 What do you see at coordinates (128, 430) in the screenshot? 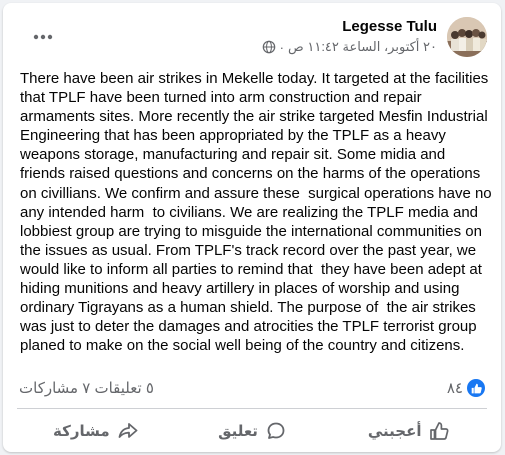
I see `share-icon` at bounding box center [128, 430].